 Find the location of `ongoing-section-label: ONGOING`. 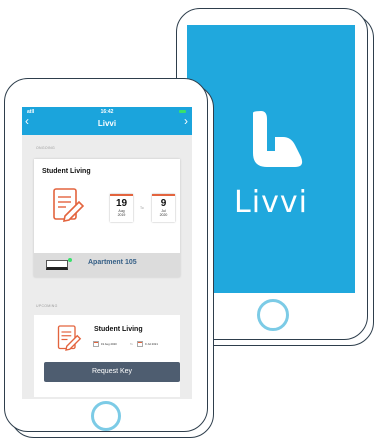

ongoing-section-label: ONGOING is located at coordinates (46, 148).